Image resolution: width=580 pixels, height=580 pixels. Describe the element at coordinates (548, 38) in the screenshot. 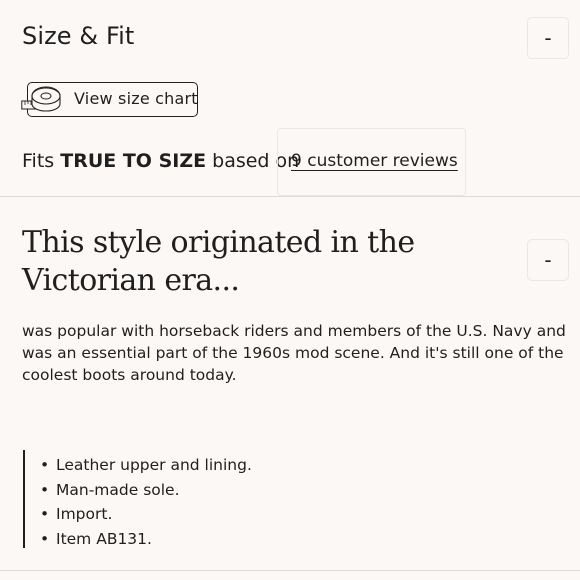

I see `size-fit-collapse-button: -` at that location.